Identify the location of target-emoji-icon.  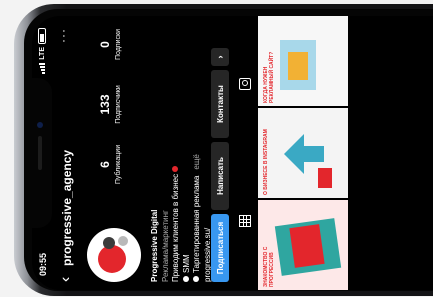
(175, 168).